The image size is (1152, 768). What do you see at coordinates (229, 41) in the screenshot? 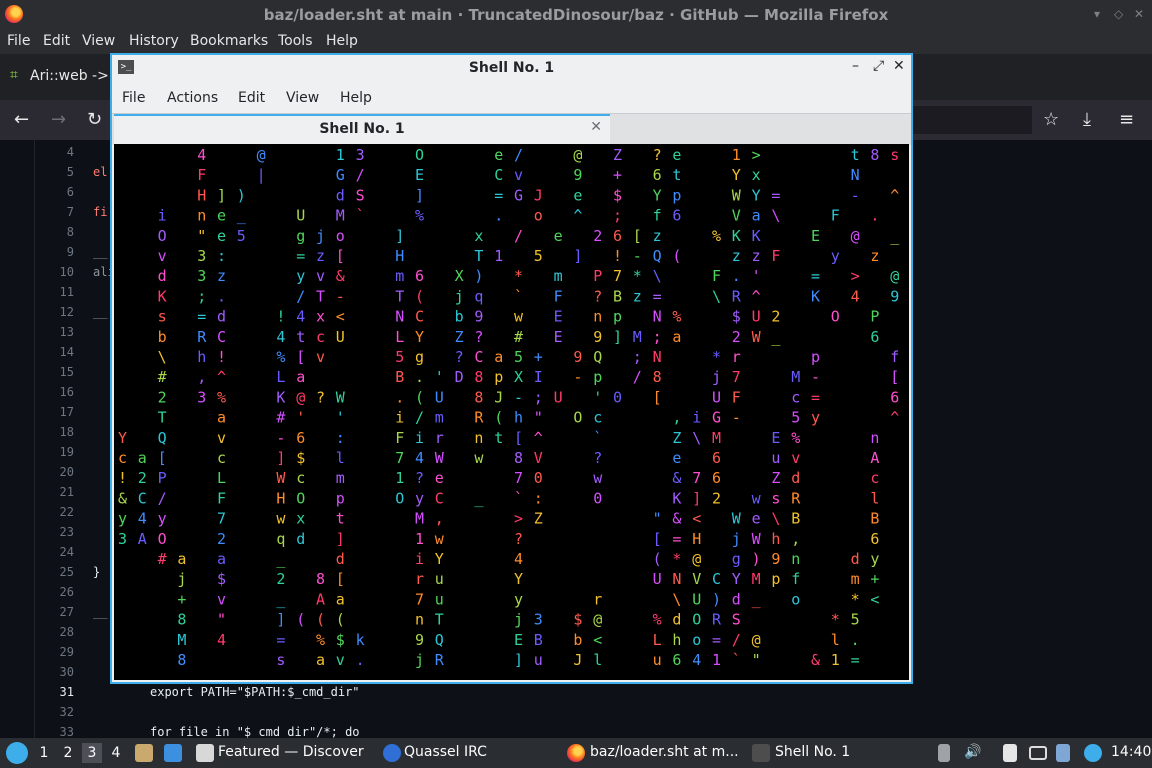
I see `menu-bookmarks: Bookmarks` at bounding box center [229, 41].